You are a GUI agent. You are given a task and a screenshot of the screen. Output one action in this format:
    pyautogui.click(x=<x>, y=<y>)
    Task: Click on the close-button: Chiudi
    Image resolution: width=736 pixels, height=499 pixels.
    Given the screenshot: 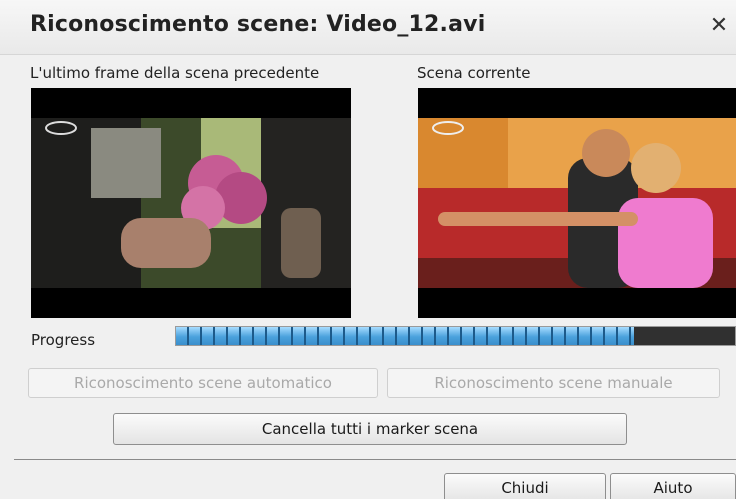 What is the action you would take?
    pyautogui.click(x=525, y=486)
    